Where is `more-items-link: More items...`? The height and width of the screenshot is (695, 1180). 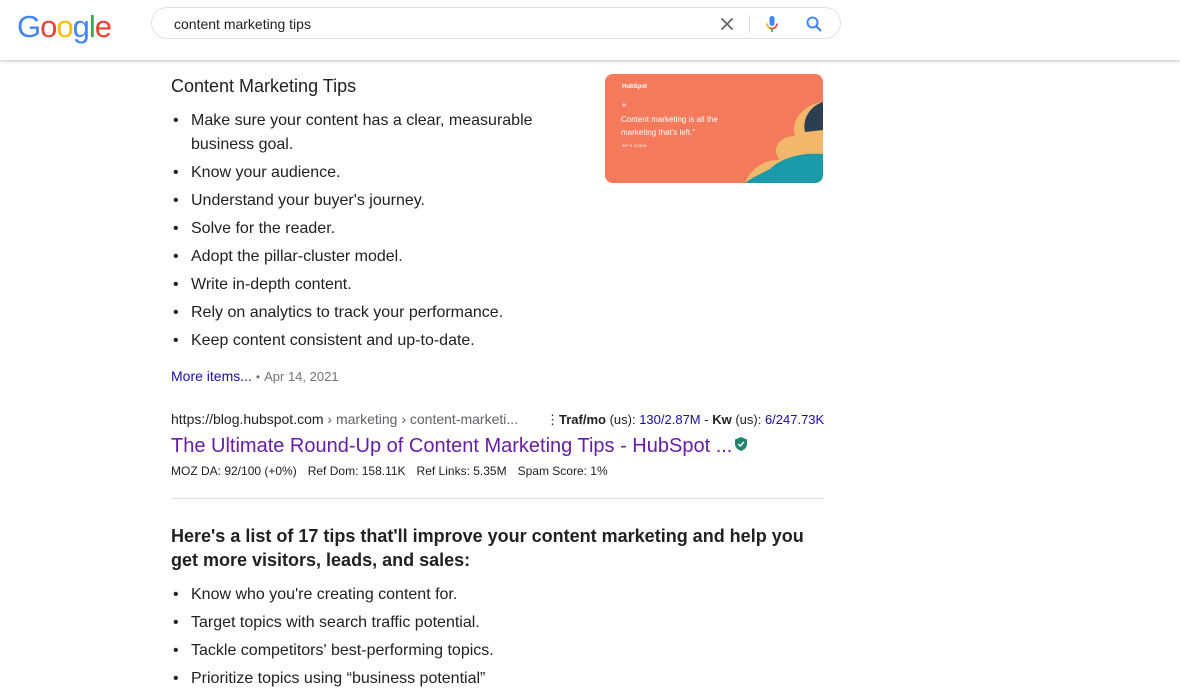 more-items-link: More items... is located at coordinates (211, 376).